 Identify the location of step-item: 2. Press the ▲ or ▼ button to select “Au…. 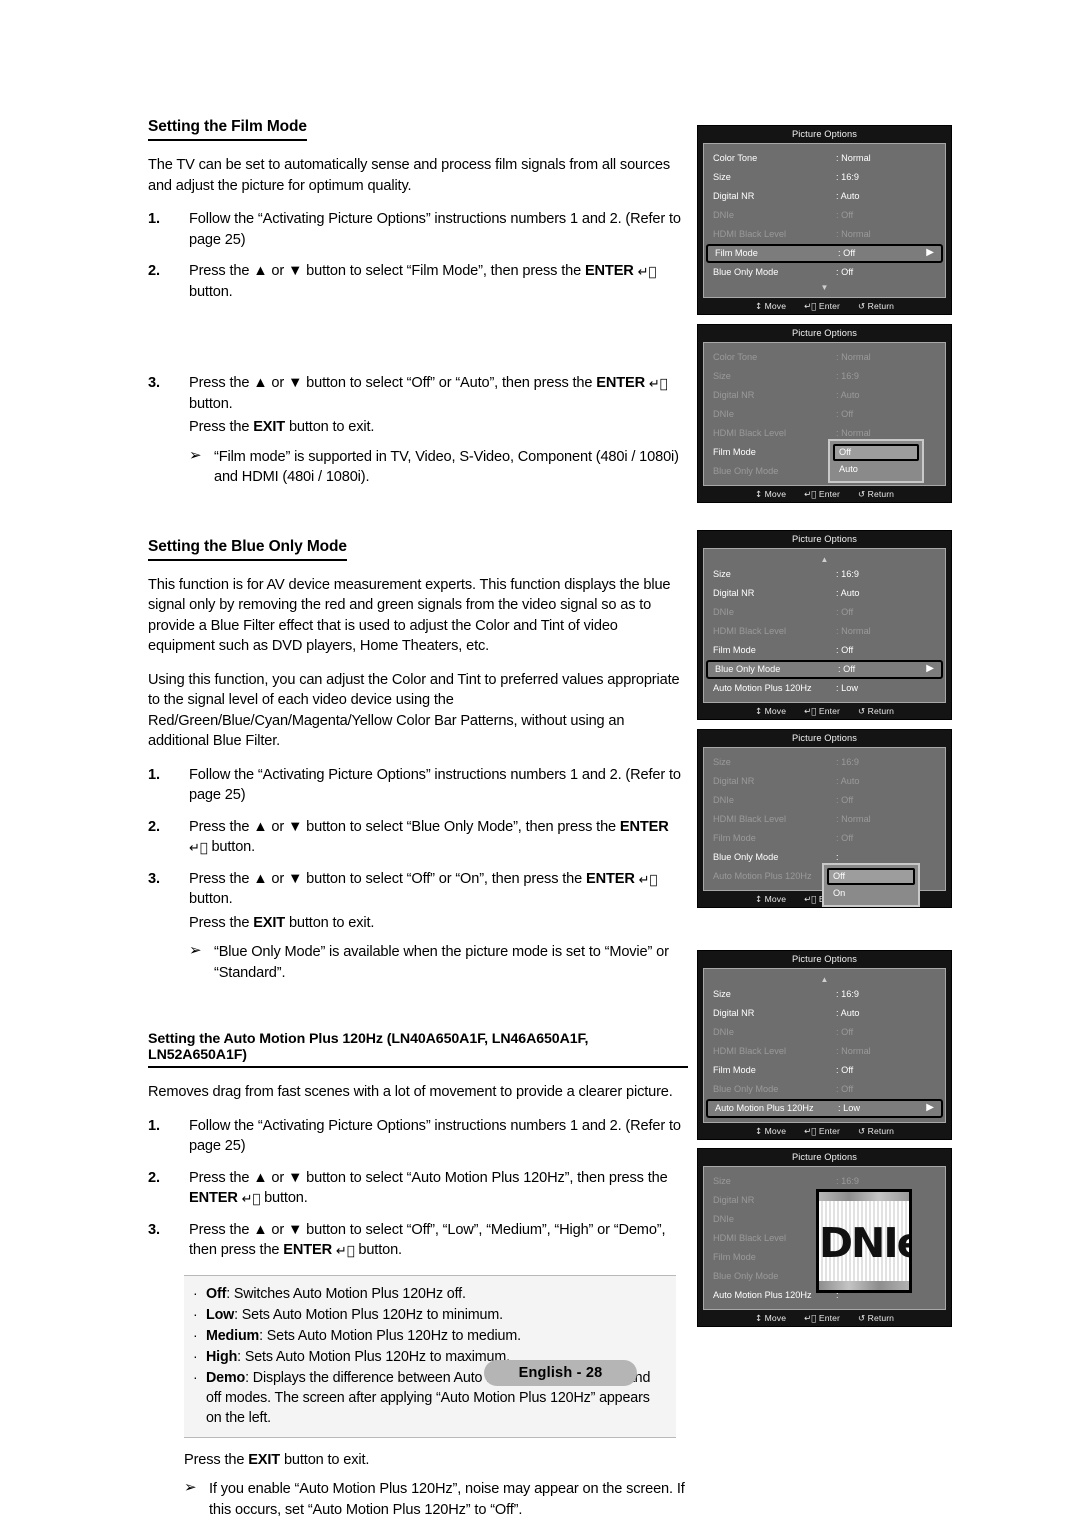
(418, 1188).